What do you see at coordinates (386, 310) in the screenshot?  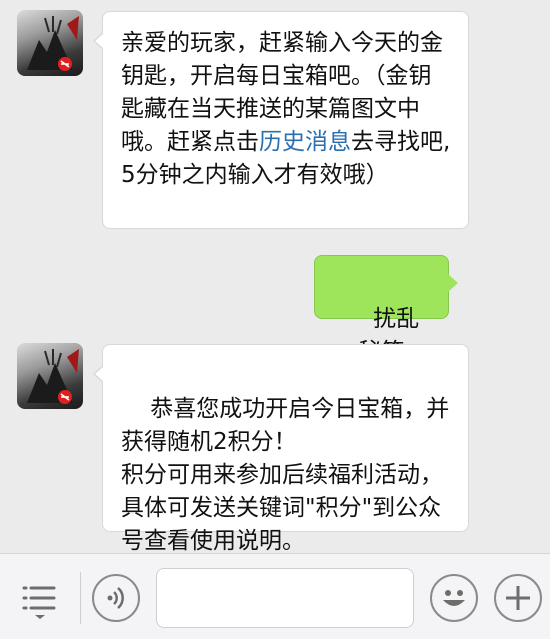 I see `outgoing-message-bubble: 扰乱秘策` at bounding box center [386, 310].